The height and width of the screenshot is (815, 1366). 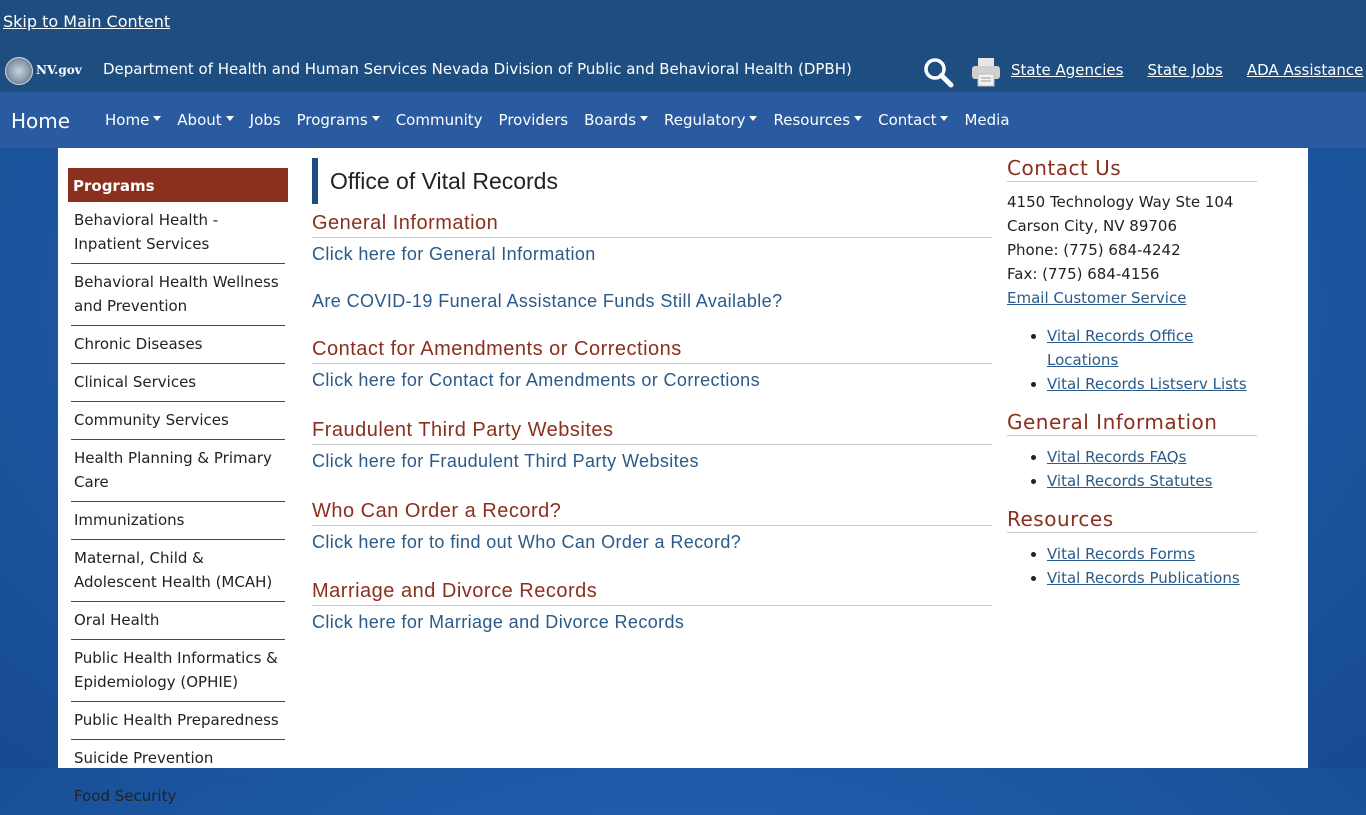 I want to click on nav-item-boards: Boards, so click(x=616, y=120).